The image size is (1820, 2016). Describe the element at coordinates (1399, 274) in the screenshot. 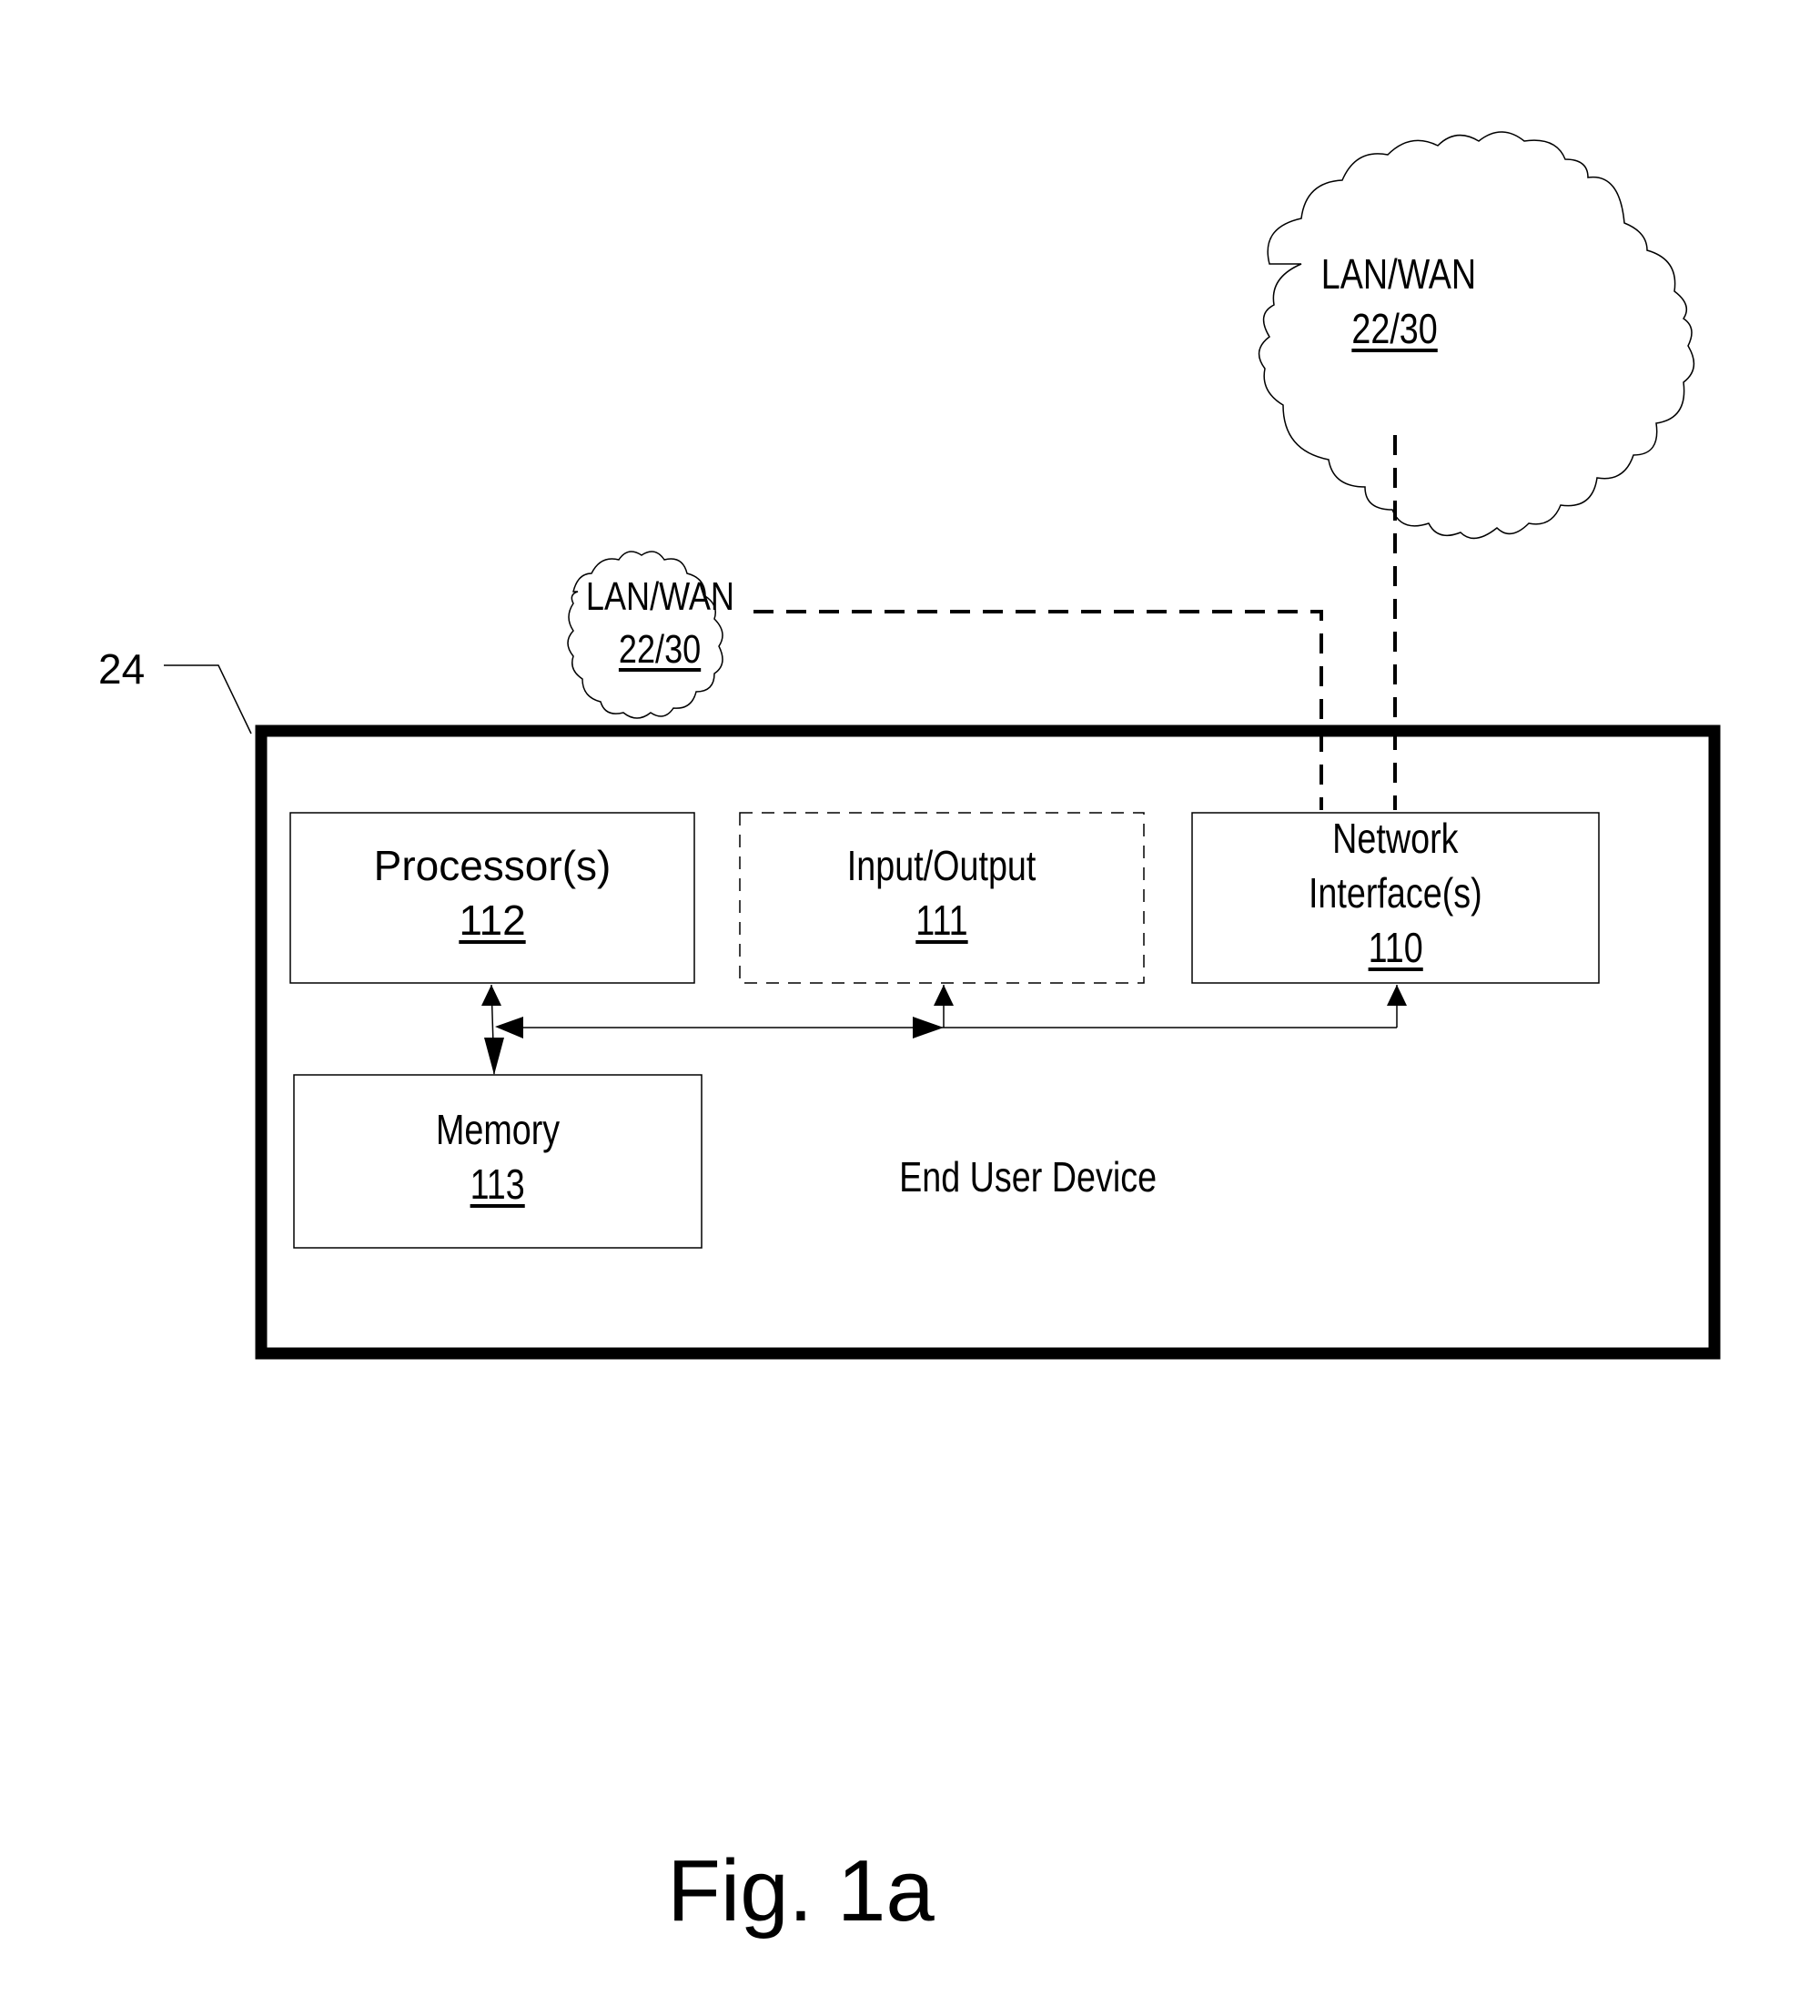

I see `network-large-name: LAN/WAN` at that location.